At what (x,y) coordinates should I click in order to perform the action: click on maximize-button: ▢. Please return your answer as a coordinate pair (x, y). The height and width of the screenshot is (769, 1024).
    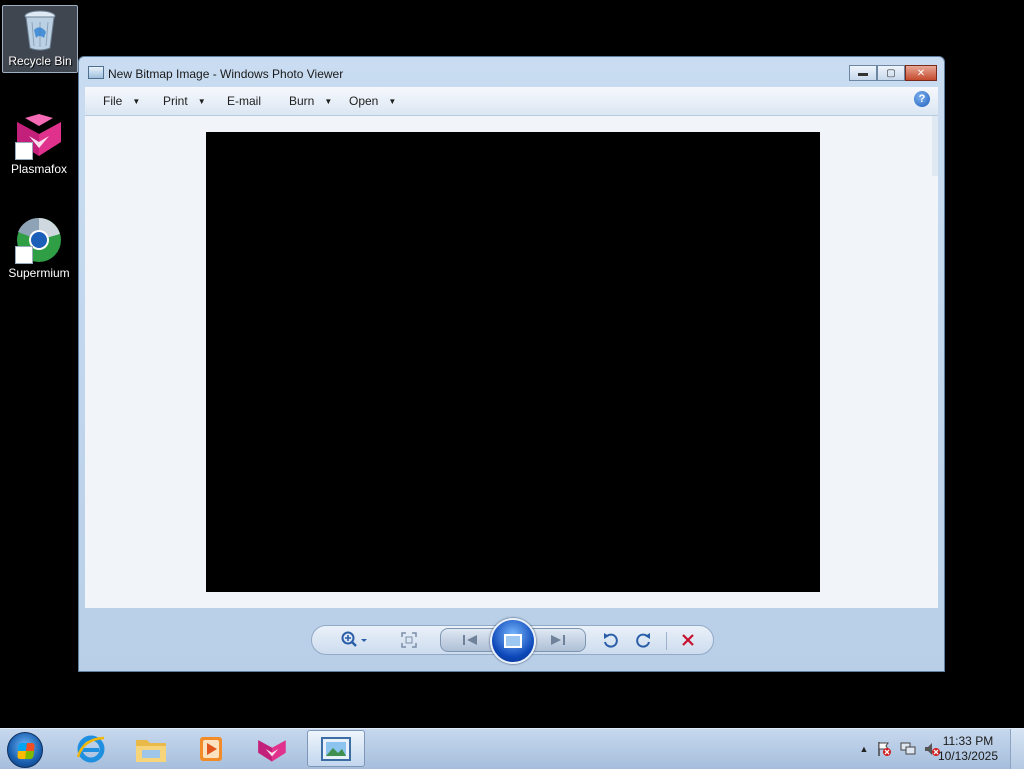
    Looking at the image, I should click on (891, 73).